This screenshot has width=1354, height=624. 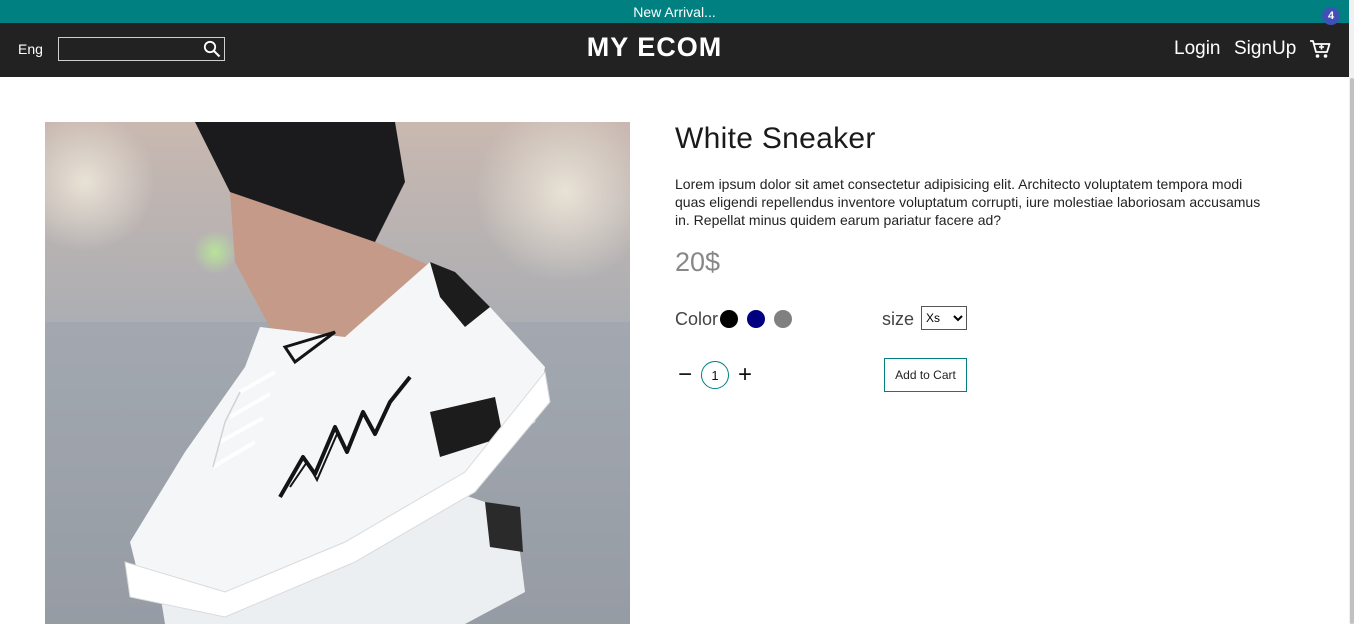 What do you see at coordinates (1331, 16) in the screenshot?
I see `cart-count-badge: 4` at bounding box center [1331, 16].